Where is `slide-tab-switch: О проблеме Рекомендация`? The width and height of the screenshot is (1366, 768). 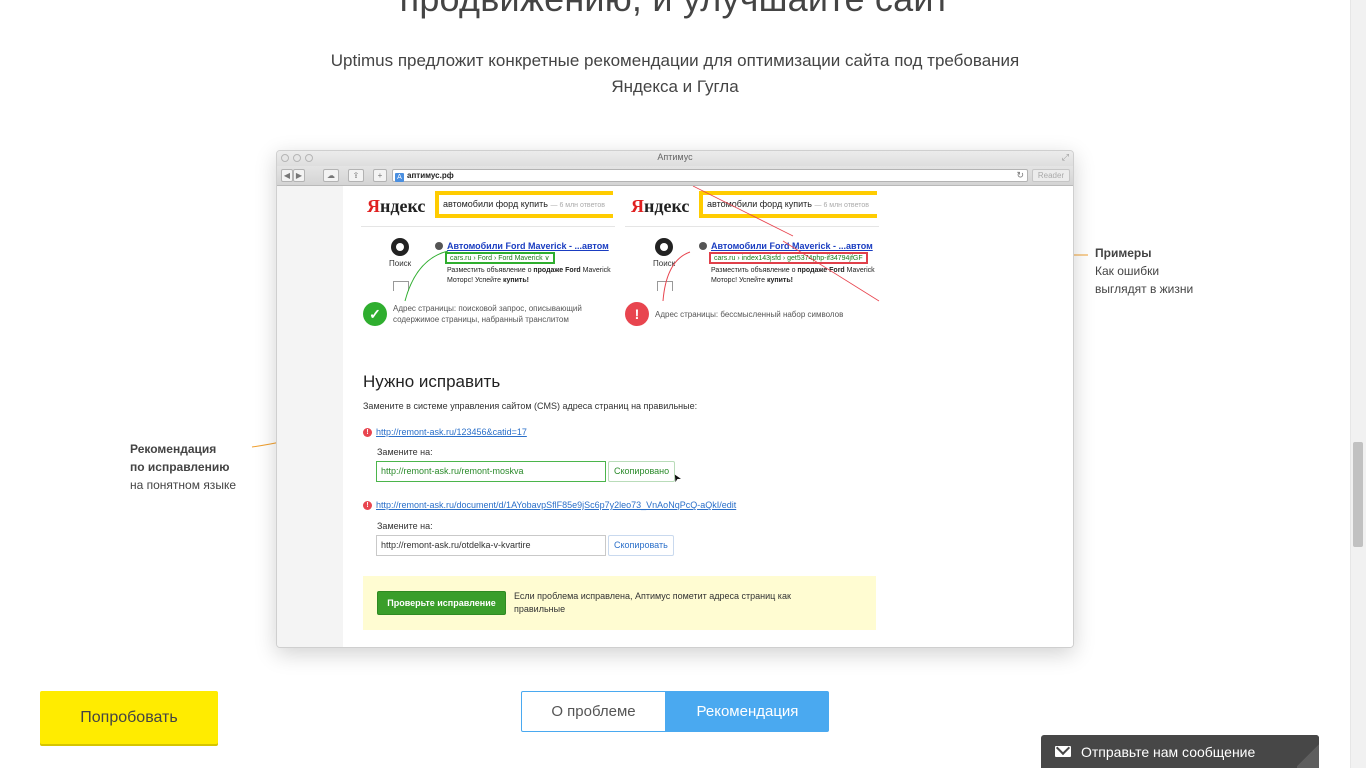
slide-tab-switch: О проблеме Рекомендация is located at coordinates (675, 711).